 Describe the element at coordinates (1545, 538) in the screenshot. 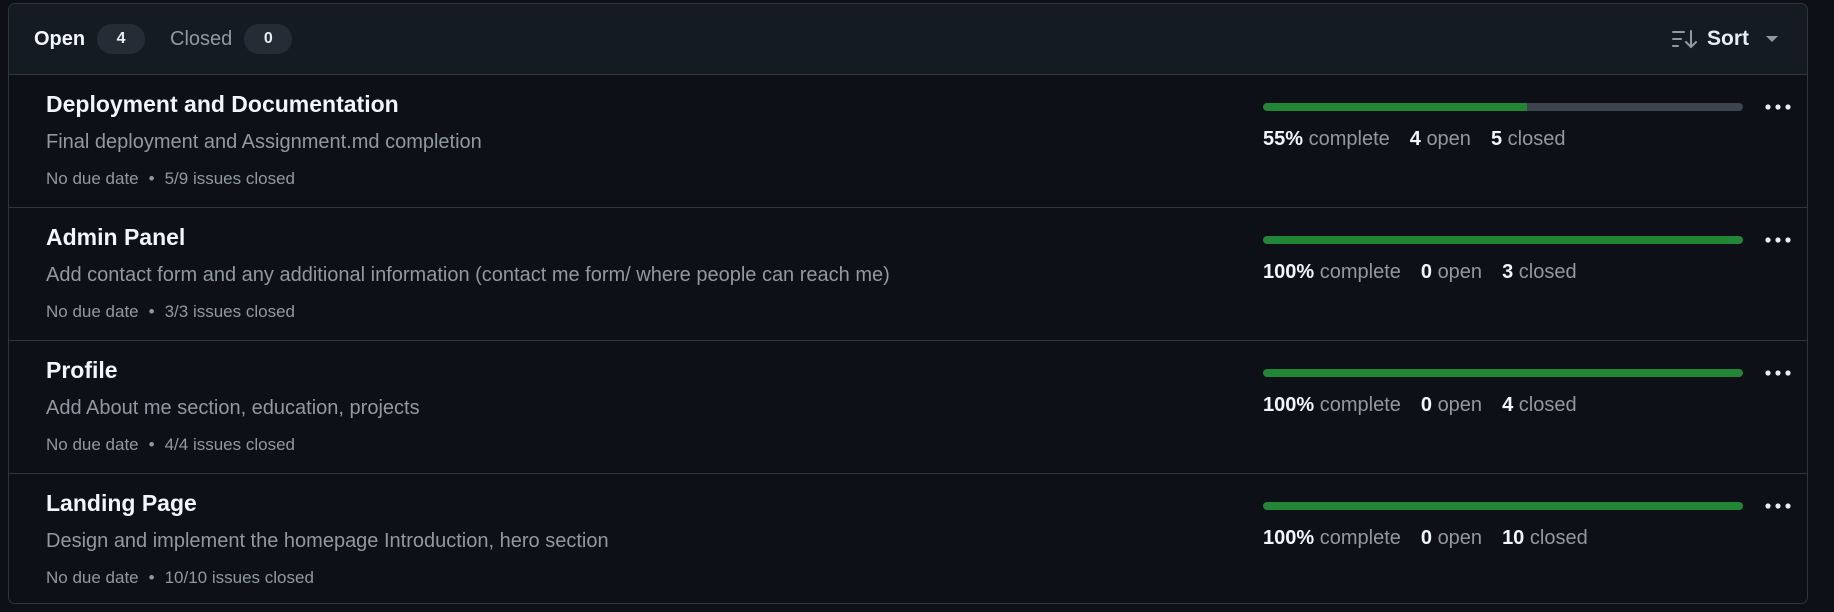

I see `closed-issues-count: 10 closed` at that location.